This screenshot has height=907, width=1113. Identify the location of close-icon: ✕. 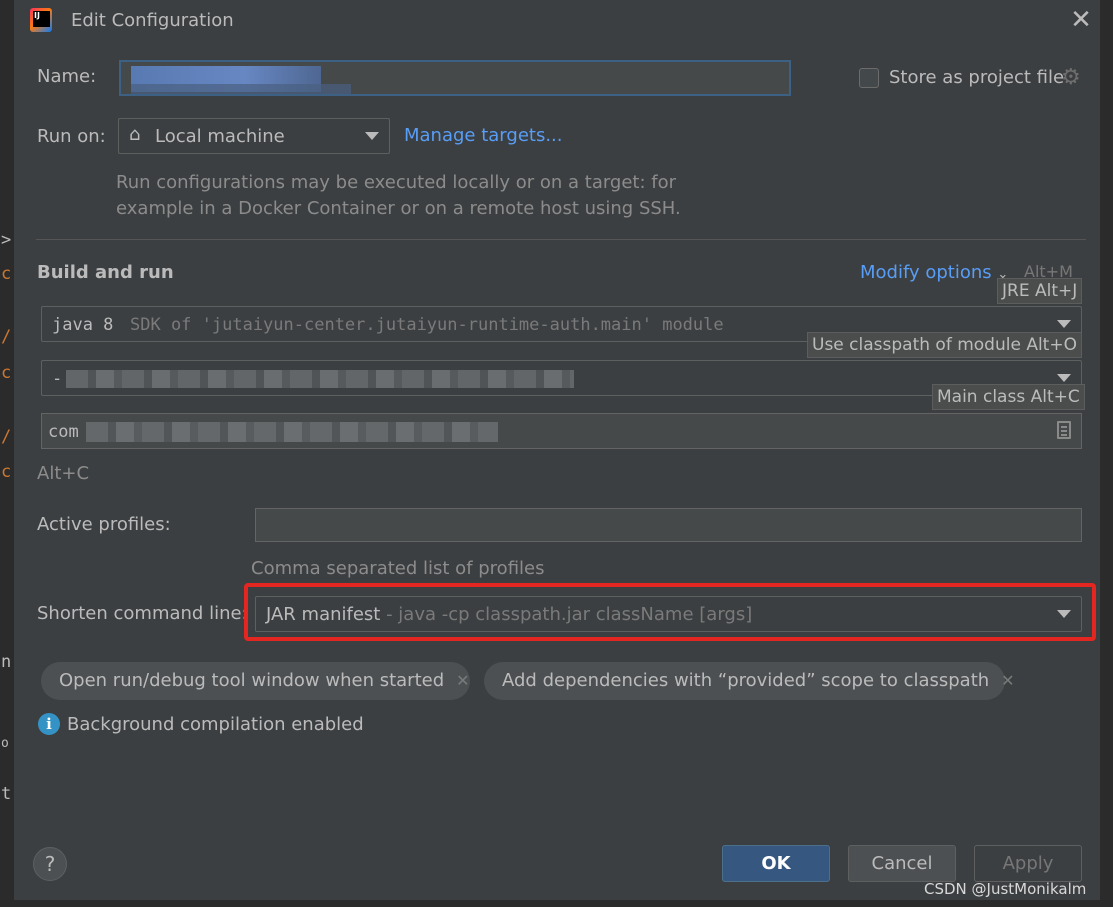
(1081, 20).